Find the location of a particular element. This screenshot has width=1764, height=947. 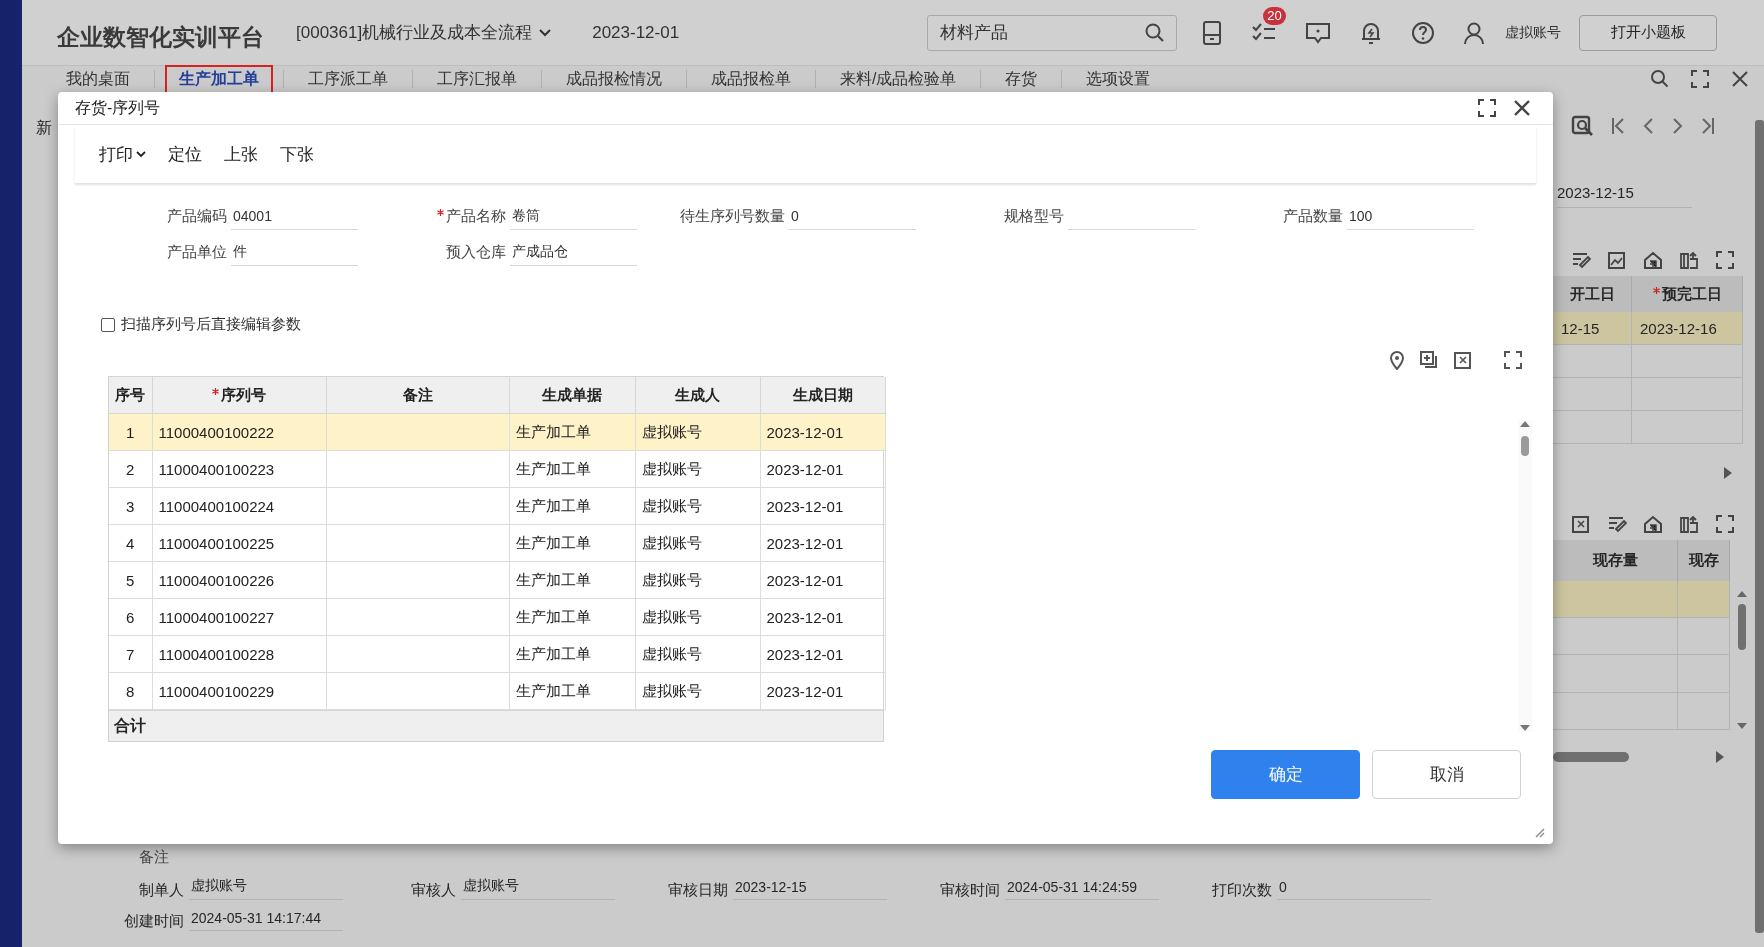

input-field: 100 is located at coordinates (1410, 216).